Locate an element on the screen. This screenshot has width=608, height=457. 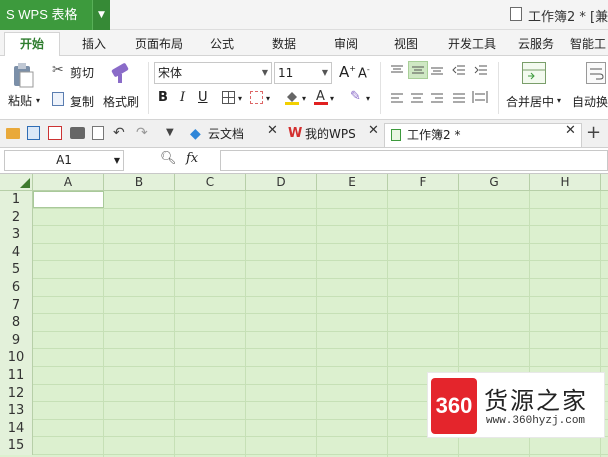
tab-page-layout: 页面布局 is located at coordinates (159, 45).